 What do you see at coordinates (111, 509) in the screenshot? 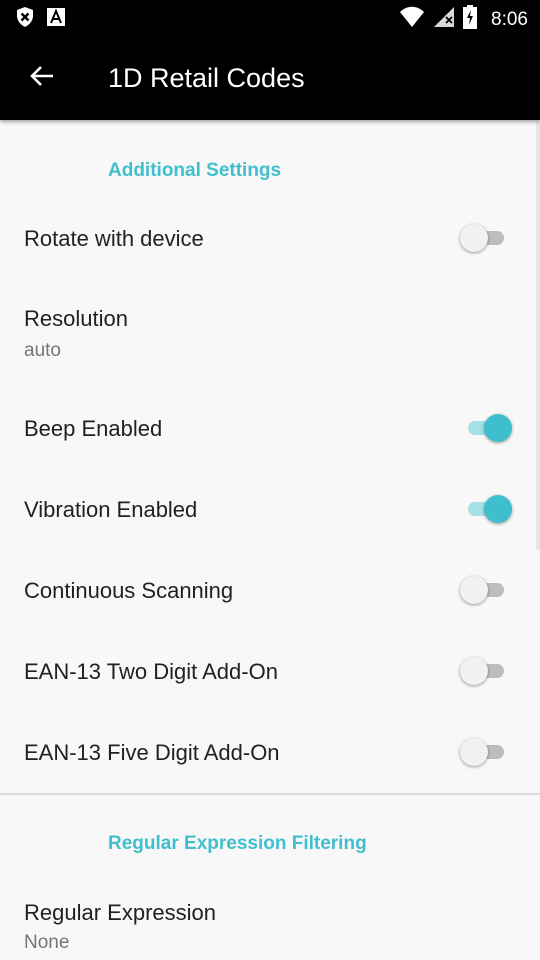
I see `pref-title: Vibration Enabled` at bounding box center [111, 509].